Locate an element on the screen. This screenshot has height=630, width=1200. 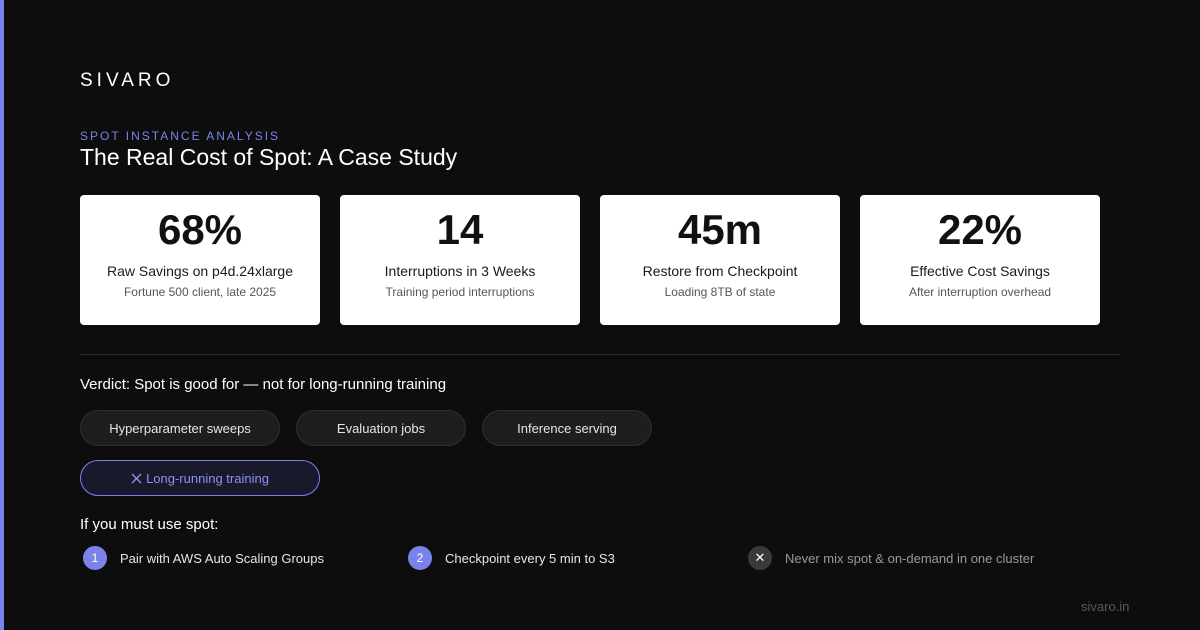
guidance-step-2: 2 Checkpoint every 5 min to S3 is located at coordinates (511, 558).